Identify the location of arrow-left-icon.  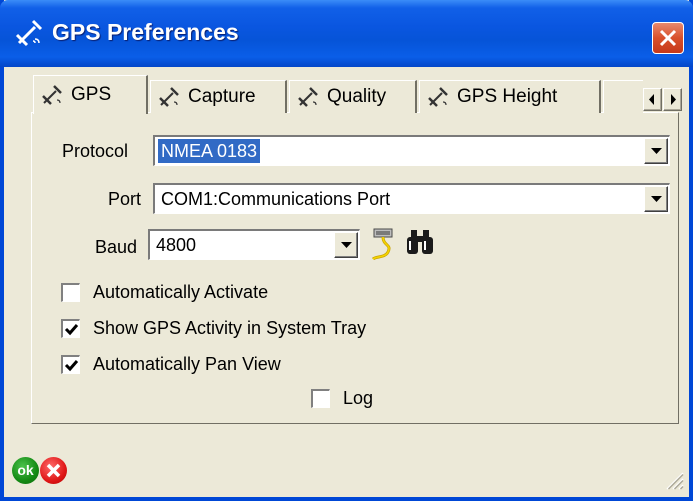
(651, 99).